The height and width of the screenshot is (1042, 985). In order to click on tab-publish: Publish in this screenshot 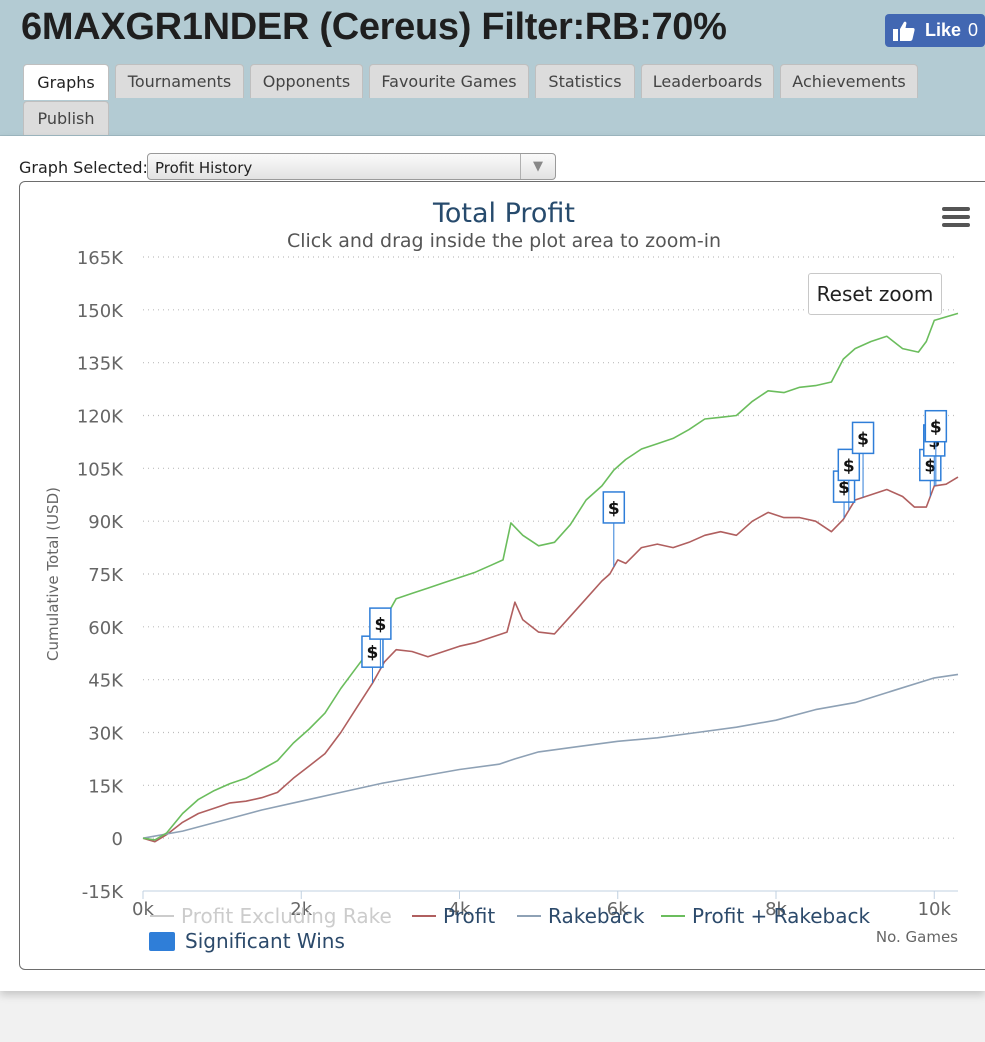, I will do `click(66, 118)`.